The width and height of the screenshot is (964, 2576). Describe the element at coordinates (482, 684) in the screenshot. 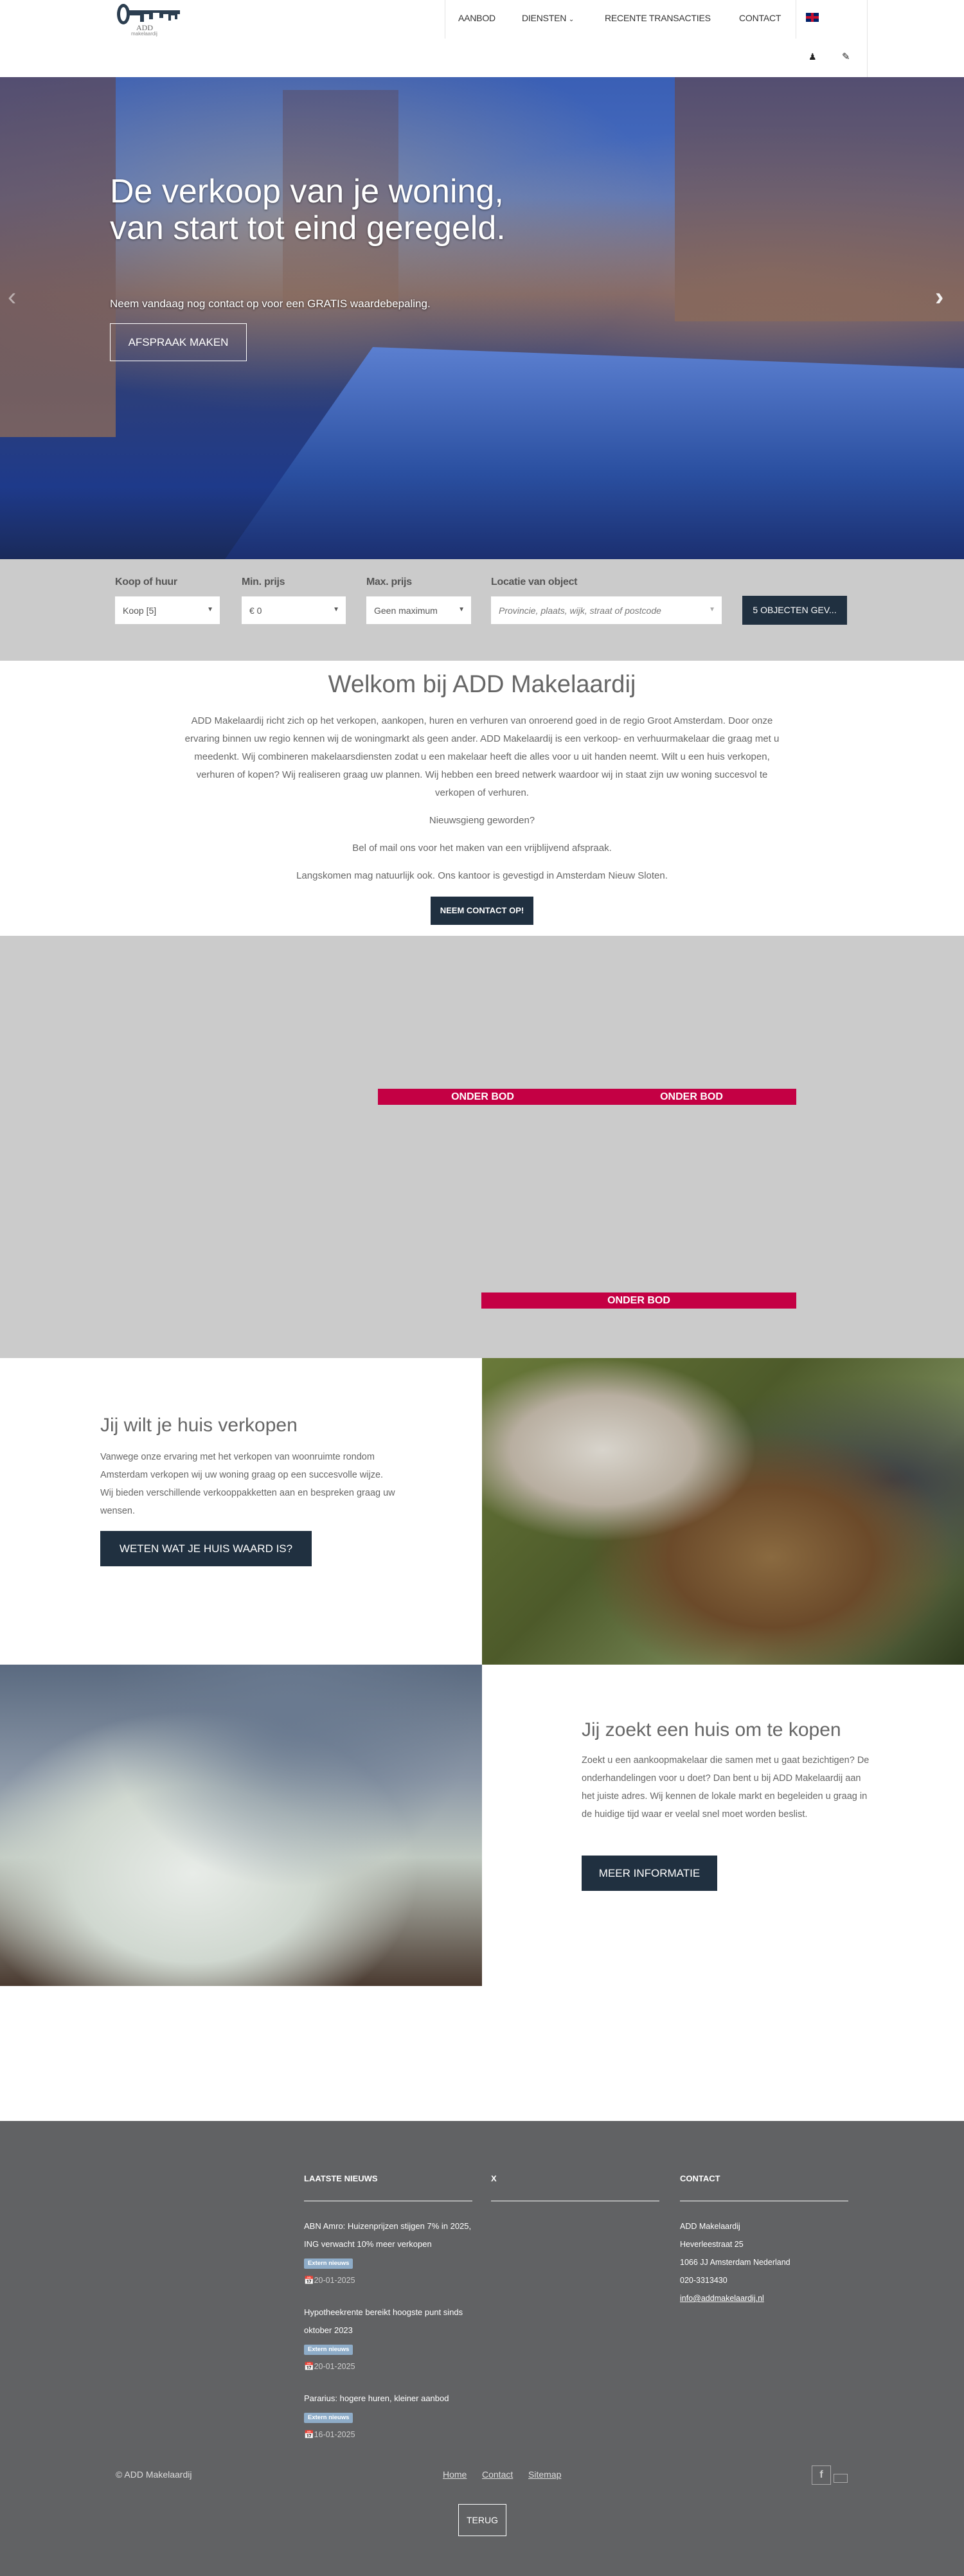

I see `welcome-title: Welkom bij ADD Makelaardij` at that location.